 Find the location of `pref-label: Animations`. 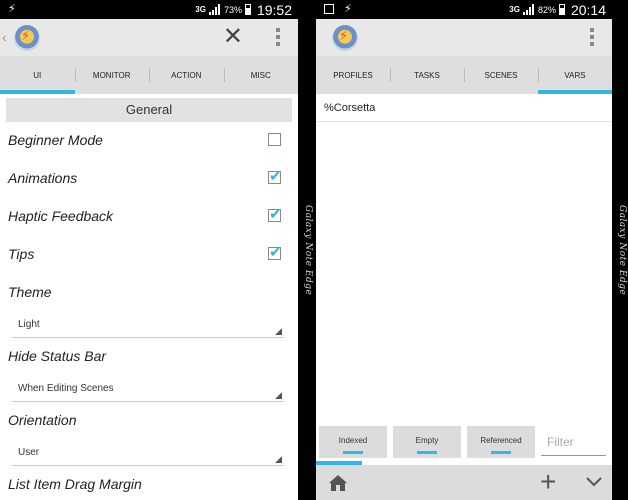

pref-label: Animations is located at coordinates (43, 178).